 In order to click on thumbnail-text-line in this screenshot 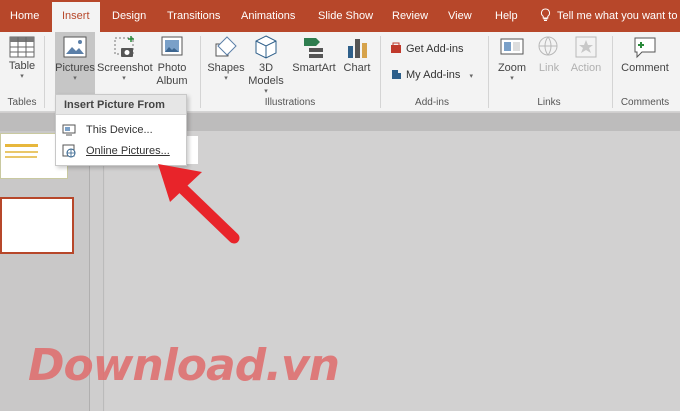, I will do `click(21, 157)`.